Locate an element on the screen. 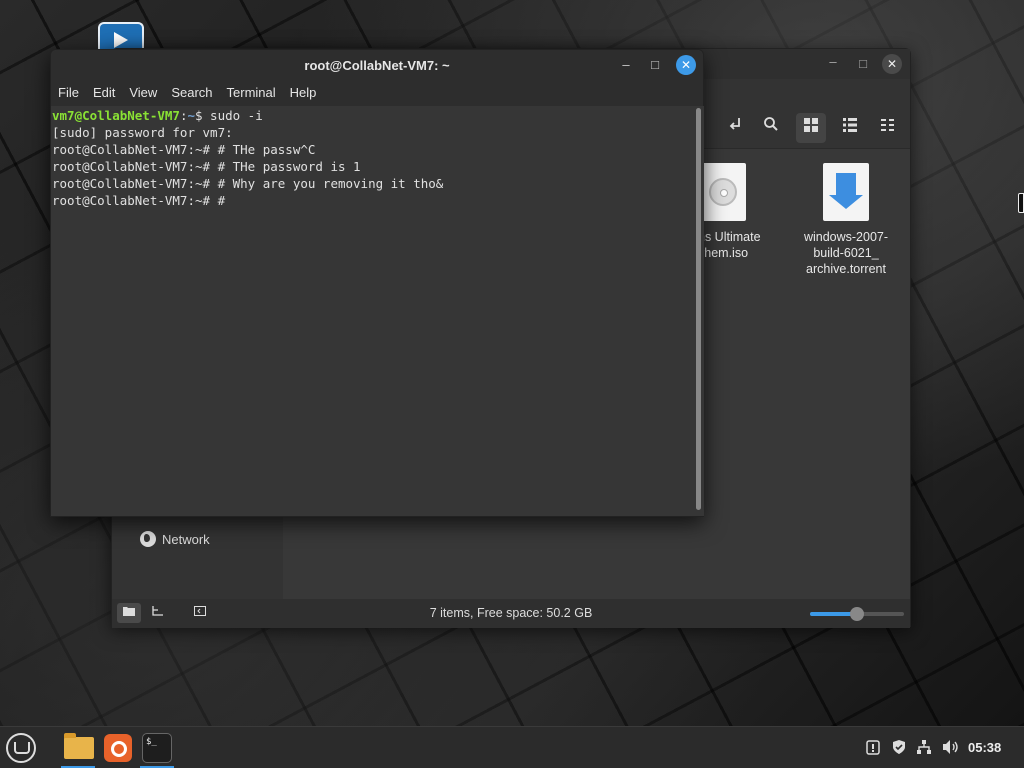 The width and height of the screenshot is (1024, 768). terminal-line: root@CollabNet-VM7:~# # is located at coordinates (139, 200).